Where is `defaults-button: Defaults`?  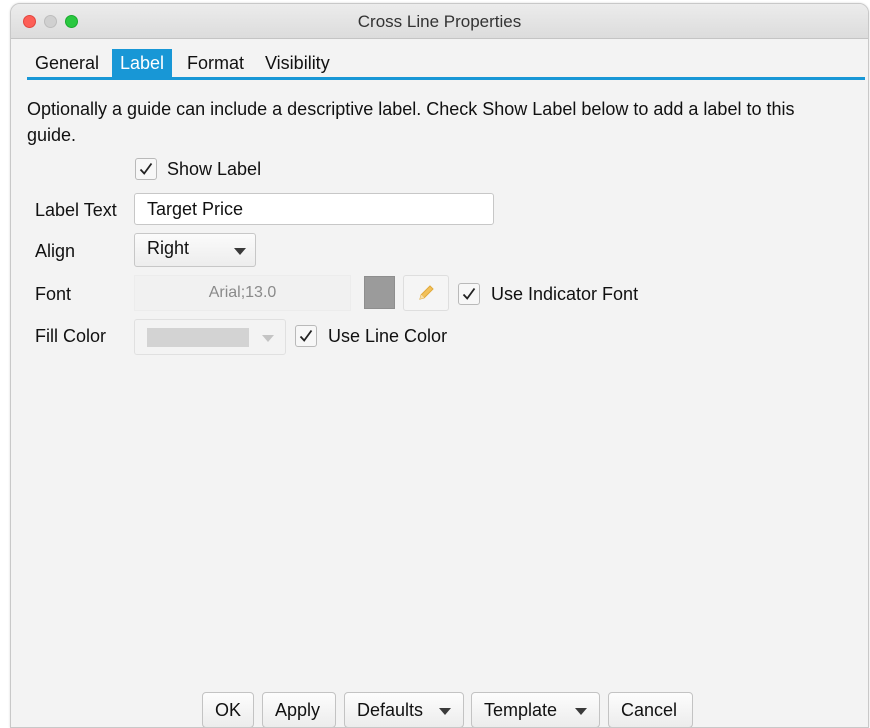 defaults-button: Defaults is located at coordinates (404, 709).